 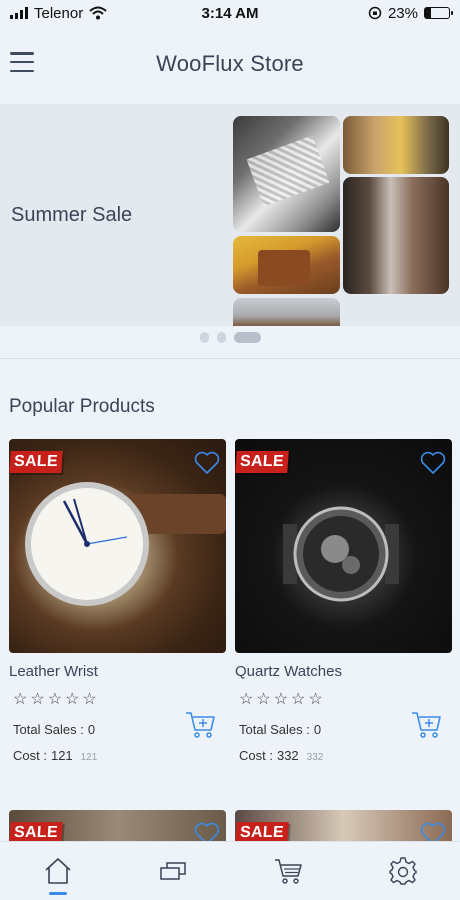 I want to click on cost-row: Cost : 332 332, so click(x=345, y=755).